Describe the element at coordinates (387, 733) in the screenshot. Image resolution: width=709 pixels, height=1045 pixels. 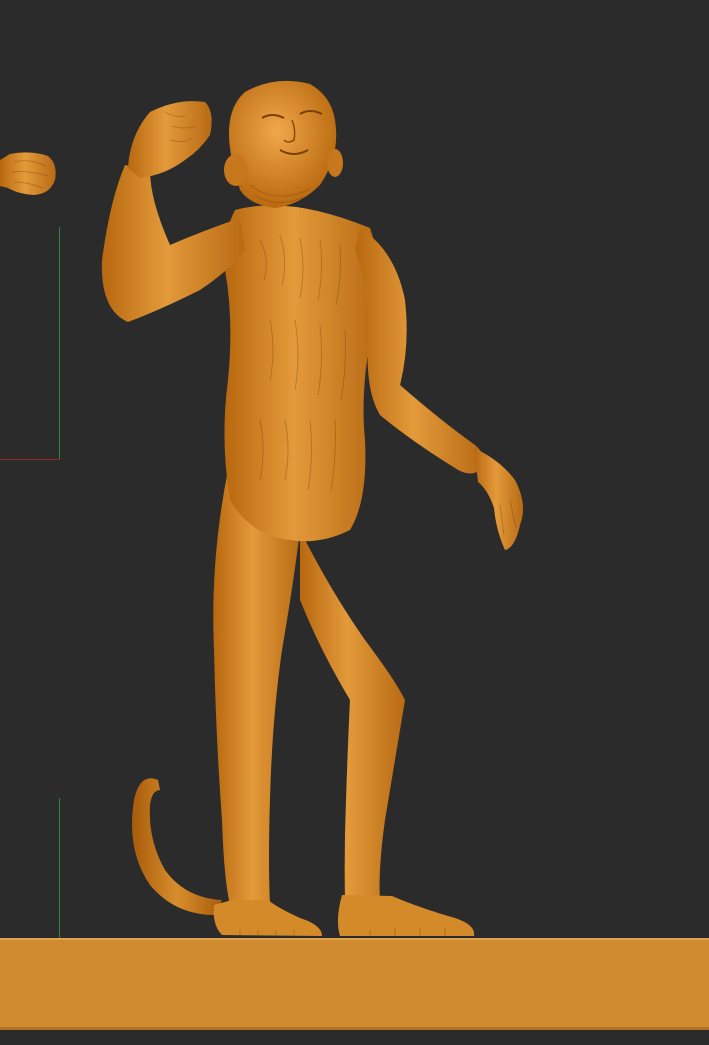
I see `monkey-right-leg` at that location.